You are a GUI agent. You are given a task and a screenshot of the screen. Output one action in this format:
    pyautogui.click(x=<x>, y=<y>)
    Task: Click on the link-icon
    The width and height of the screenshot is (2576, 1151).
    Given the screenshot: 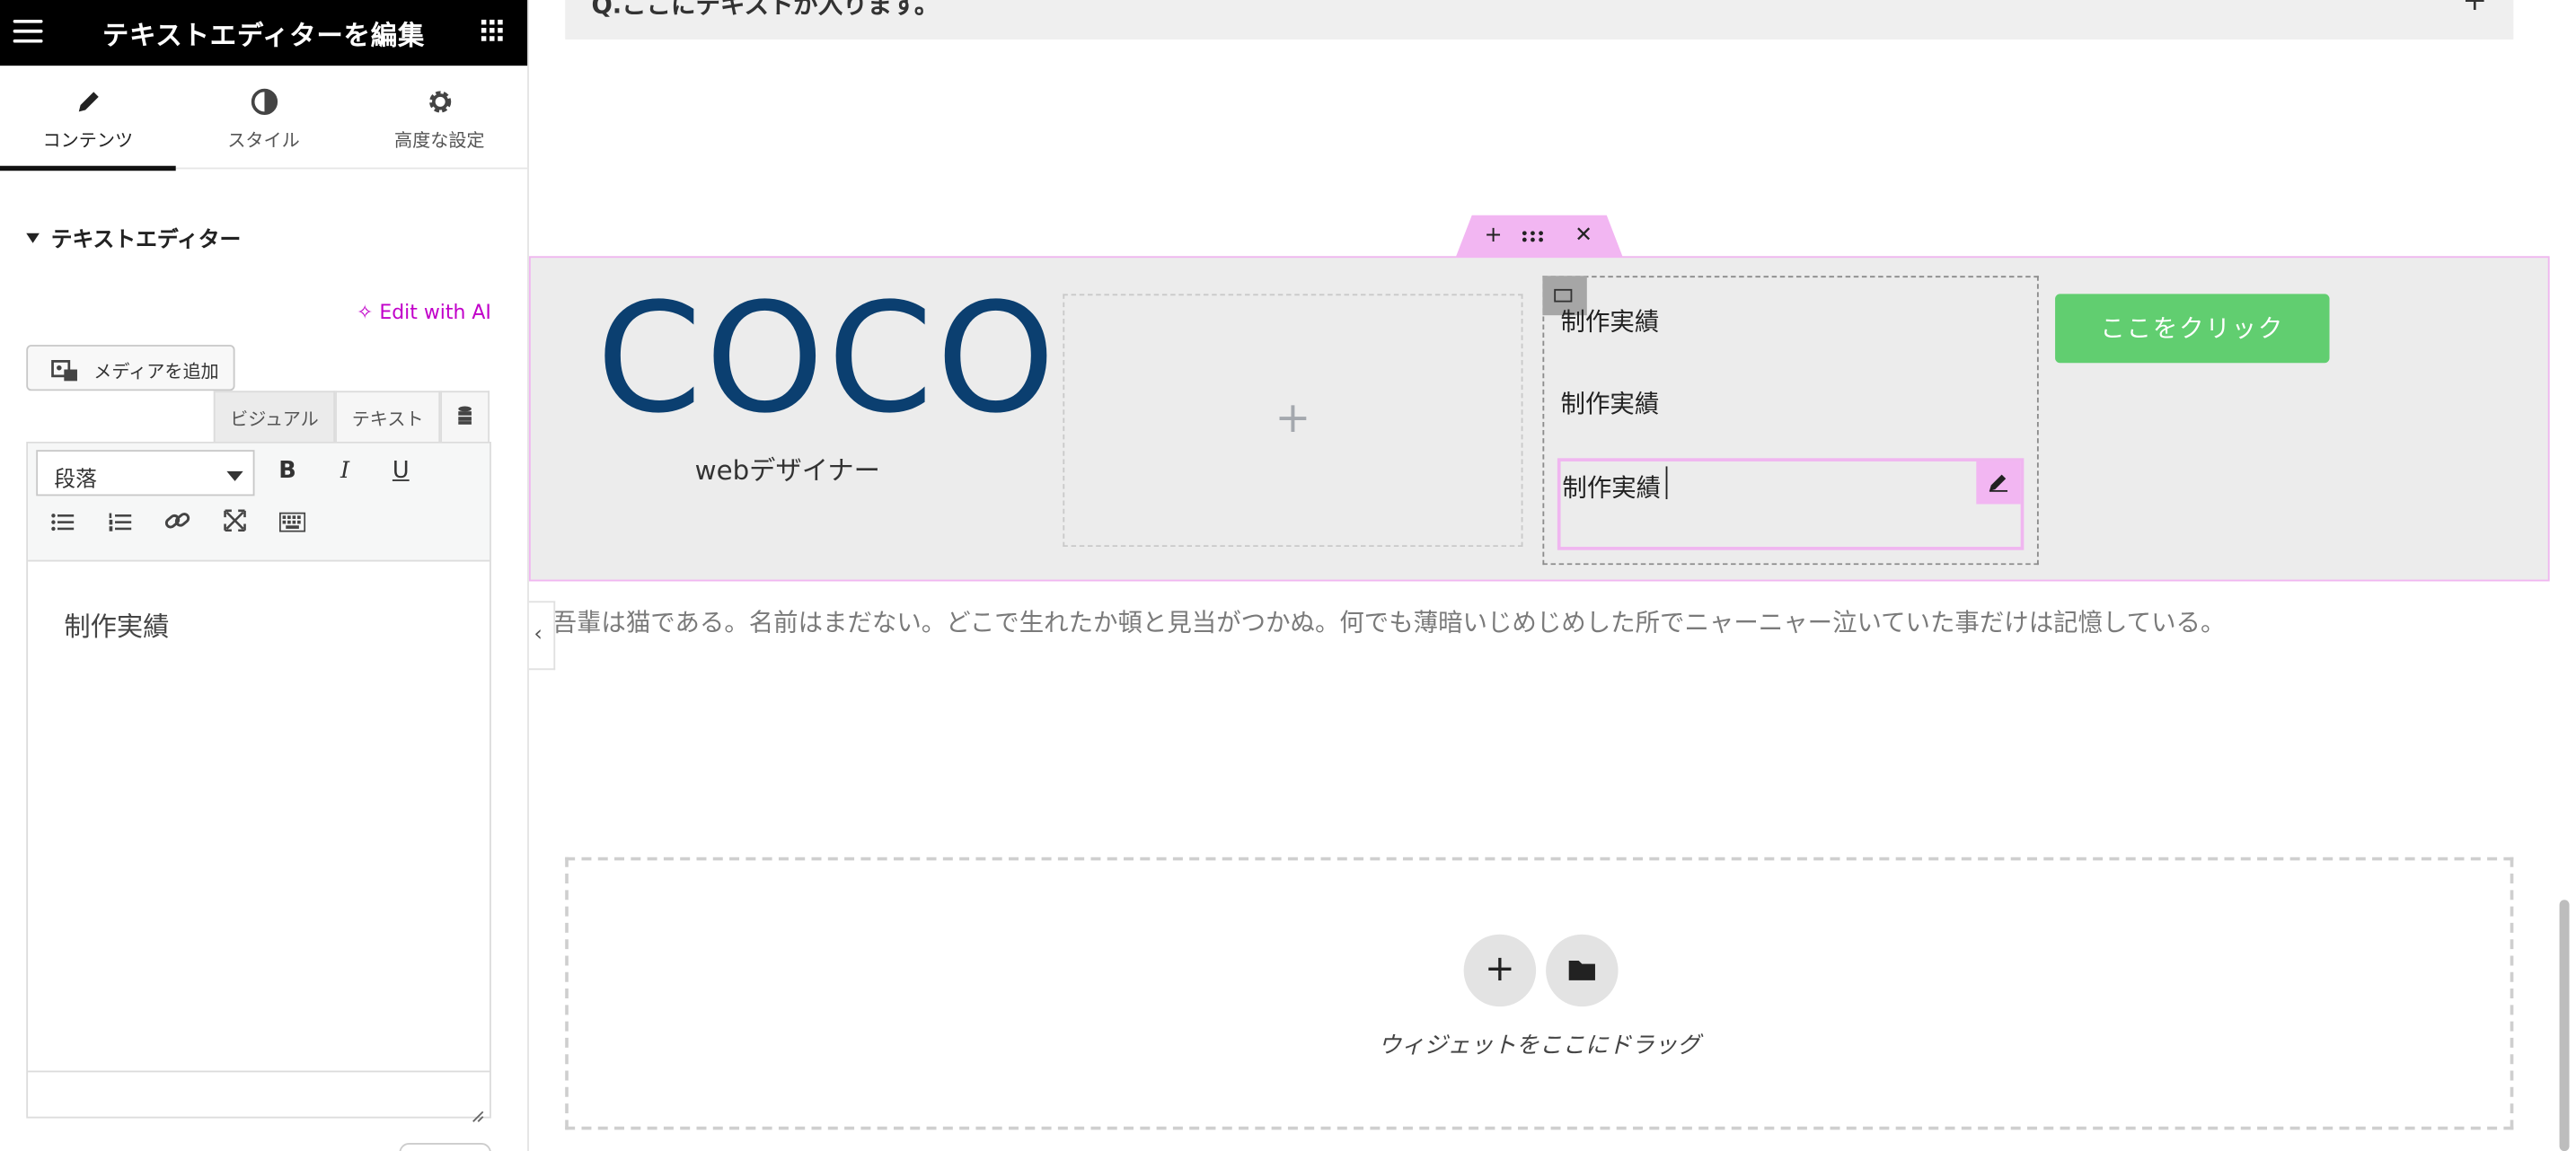 What is the action you would take?
    pyautogui.click(x=177, y=525)
    